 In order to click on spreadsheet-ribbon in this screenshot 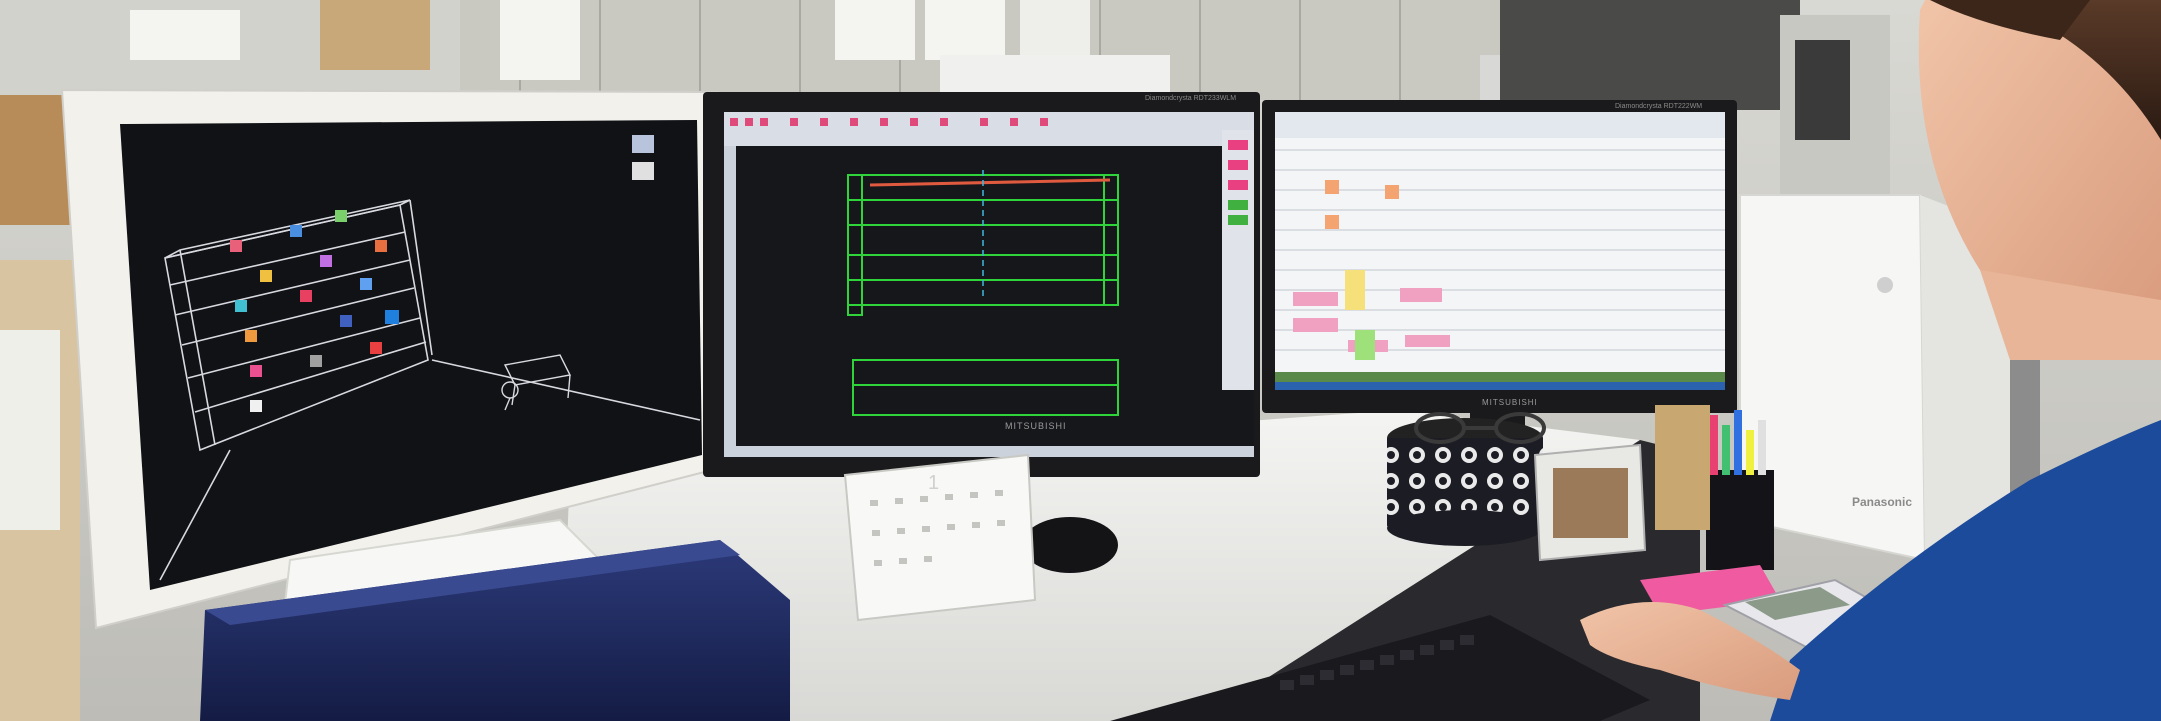, I will do `click(1500, 125)`.